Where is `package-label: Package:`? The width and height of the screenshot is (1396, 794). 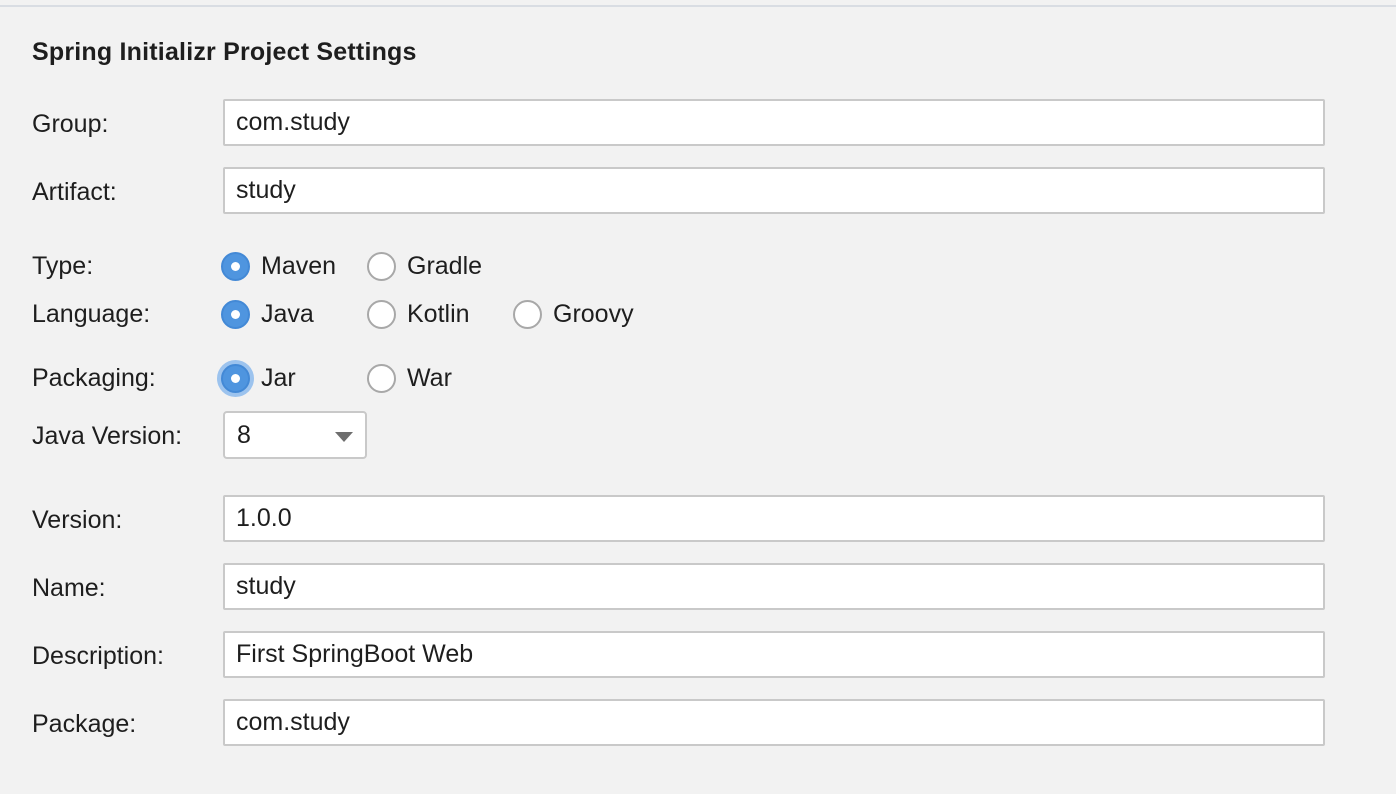 package-label: Package: is located at coordinates (84, 724).